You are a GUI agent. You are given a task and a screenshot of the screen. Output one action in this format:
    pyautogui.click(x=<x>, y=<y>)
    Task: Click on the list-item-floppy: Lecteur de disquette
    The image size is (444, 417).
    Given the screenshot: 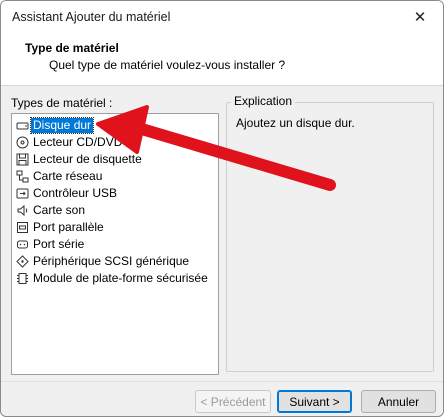 What is the action you would take?
    pyautogui.click(x=80, y=159)
    